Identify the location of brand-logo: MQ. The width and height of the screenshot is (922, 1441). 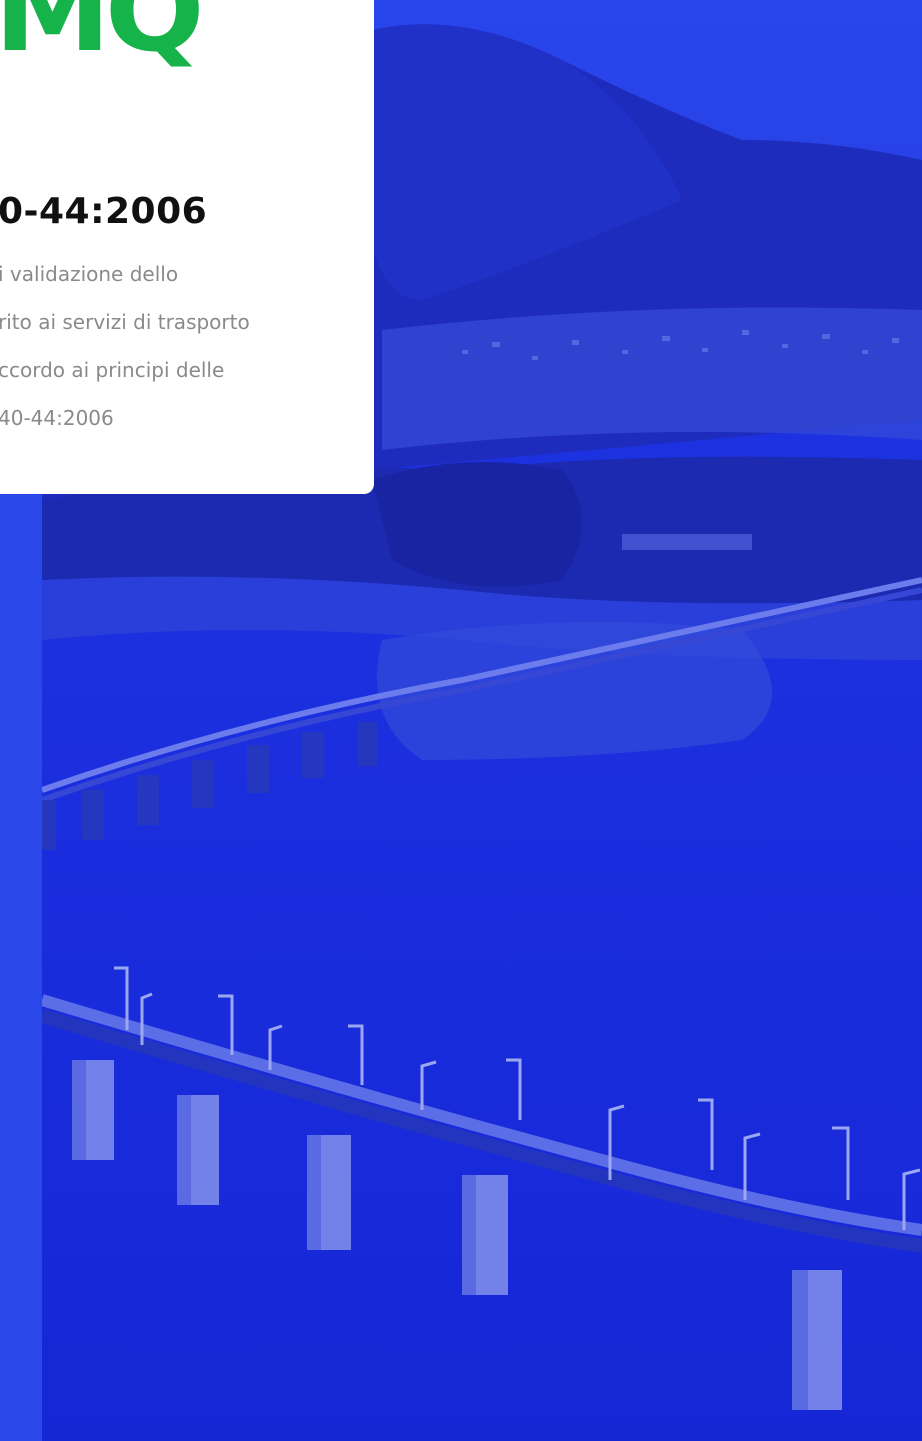
(102, 38).